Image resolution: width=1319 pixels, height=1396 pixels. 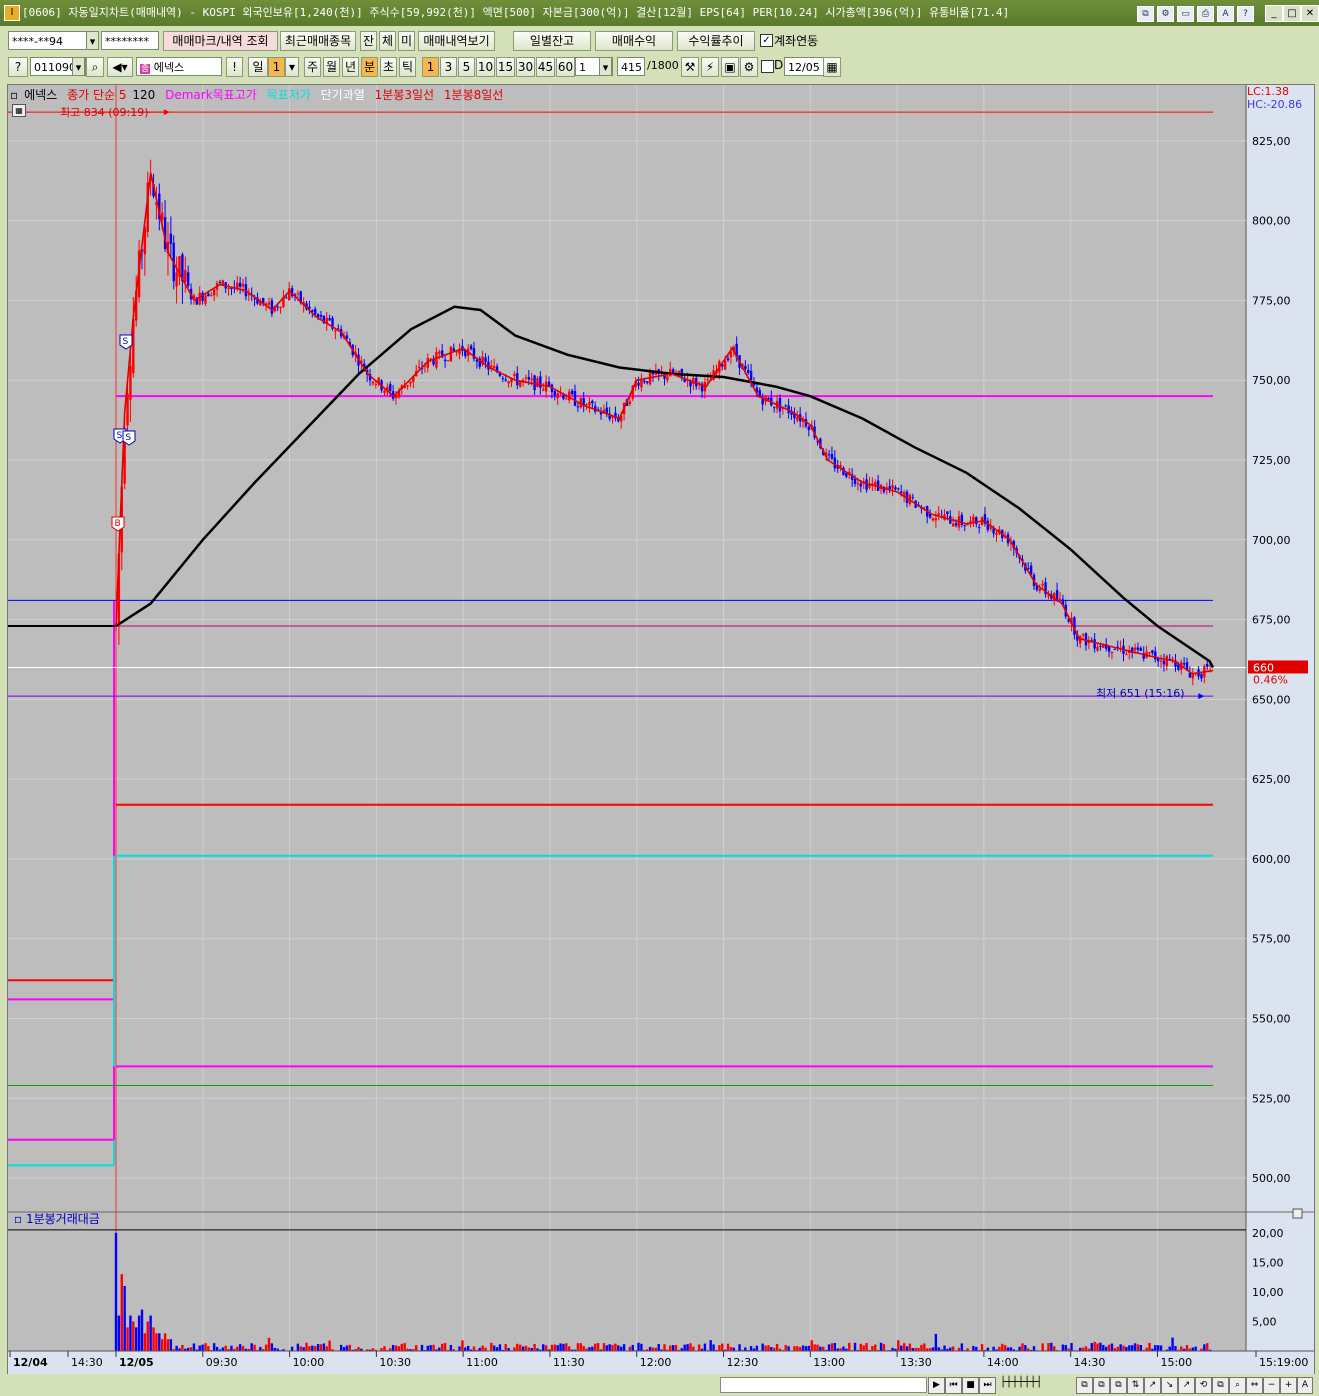 What do you see at coordinates (473, 95) in the screenshot?
I see `legend-line8: 1분봉8일선` at bounding box center [473, 95].